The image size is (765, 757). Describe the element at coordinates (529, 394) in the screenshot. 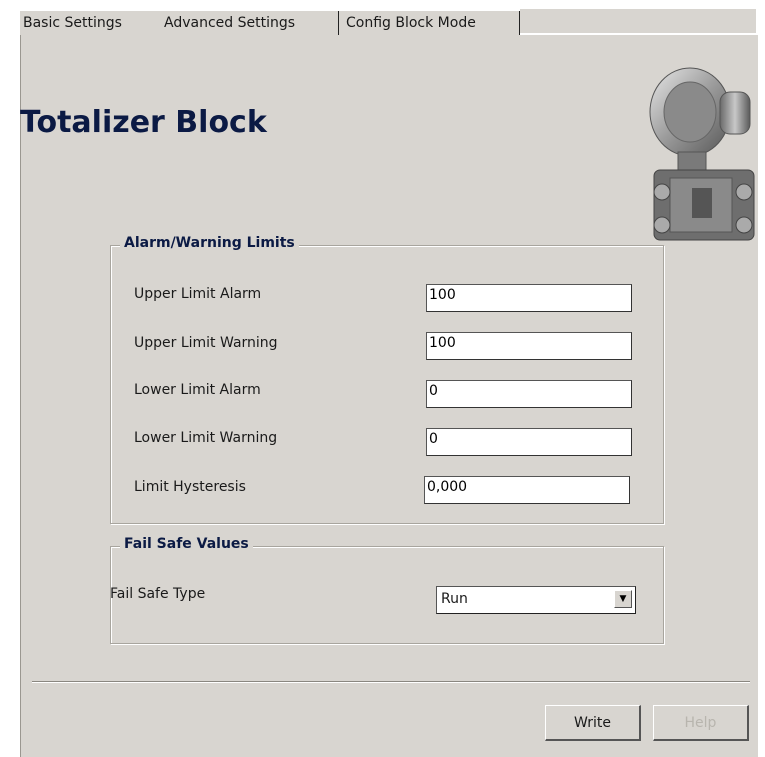

I see `lower-limit-alarm-input: 0` at that location.